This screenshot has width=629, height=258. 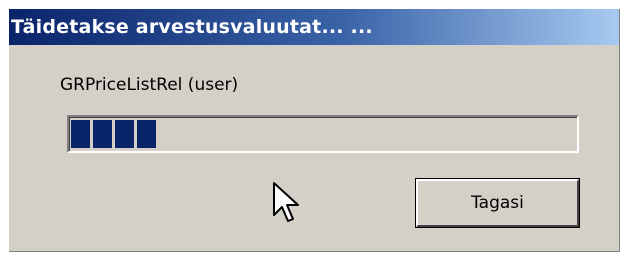 What do you see at coordinates (149, 85) in the screenshot?
I see `task-label: GRPriceListRel (user)` at bounding box center [149, 85].